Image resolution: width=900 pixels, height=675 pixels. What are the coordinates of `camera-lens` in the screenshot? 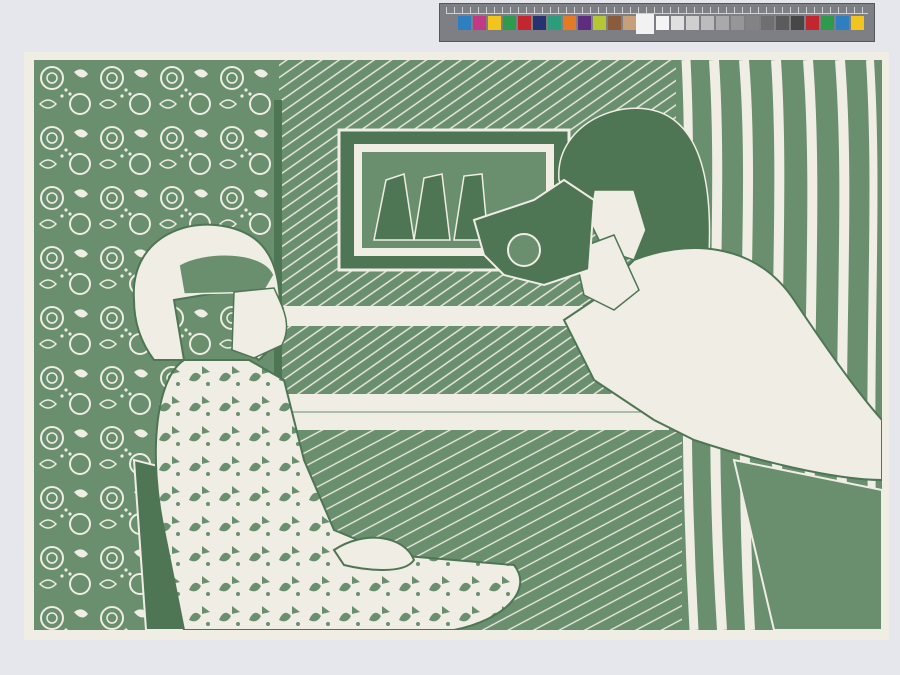 It's located at (524, 250).